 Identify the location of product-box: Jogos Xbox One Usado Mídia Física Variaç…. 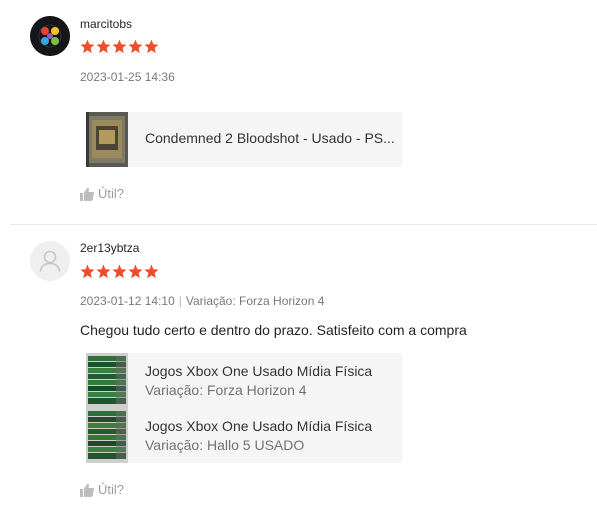
(244, 408).